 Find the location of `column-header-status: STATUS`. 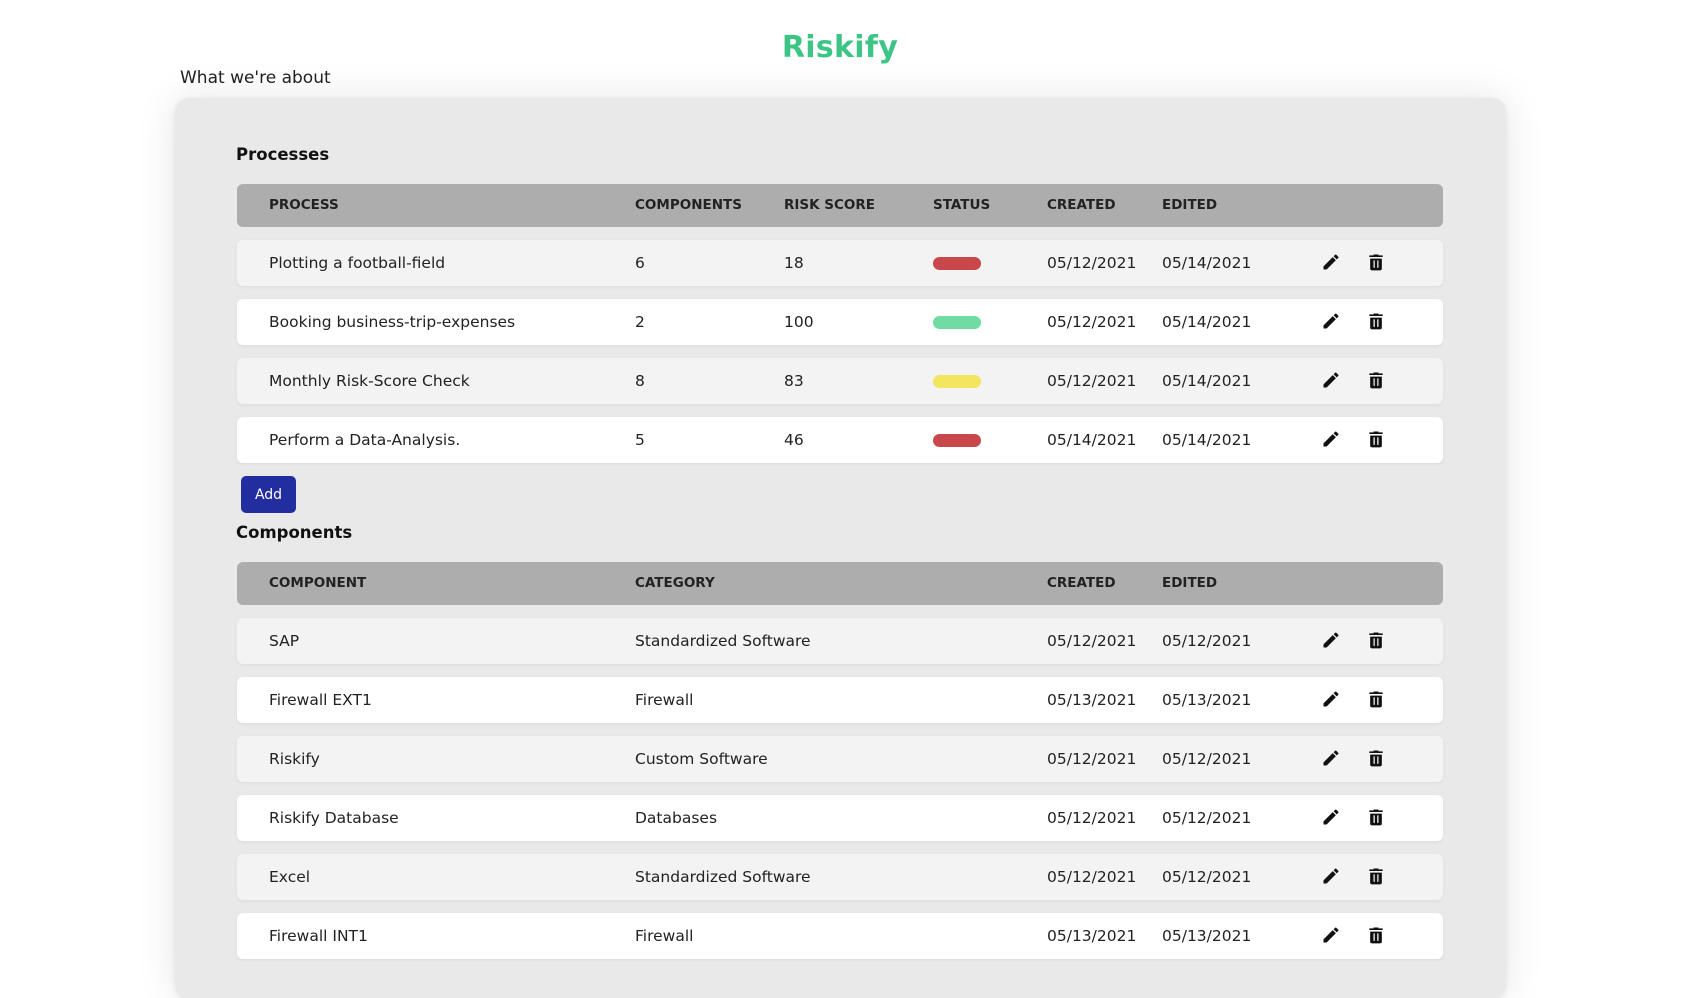

column-header-status: STATUS is located at coordinates (962, 205).